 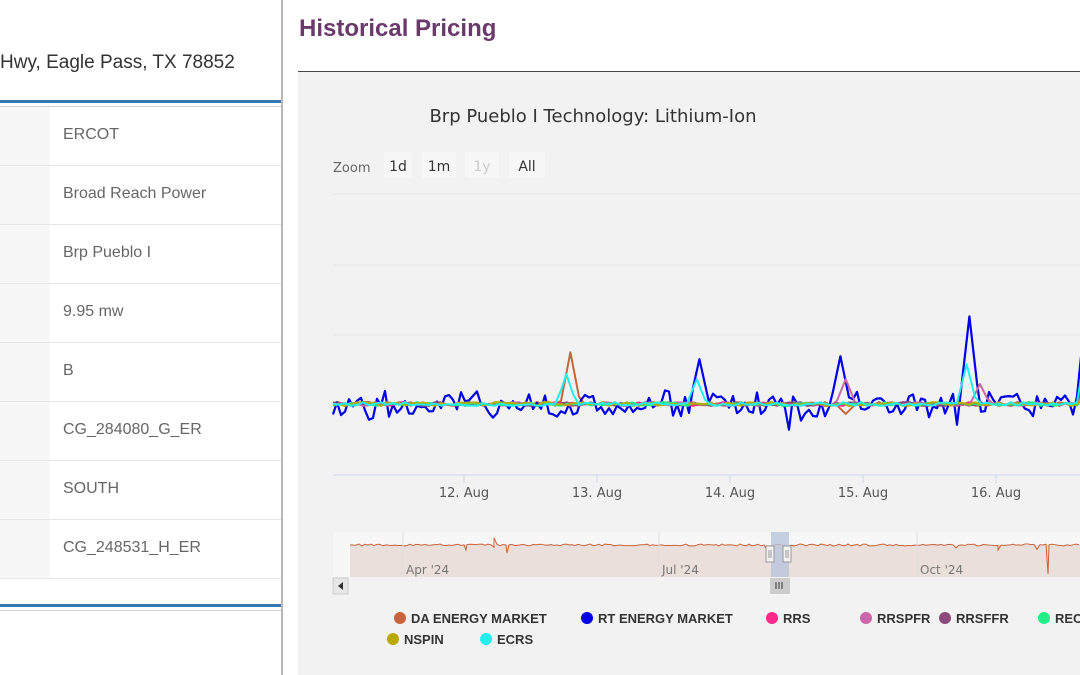 What do you see at coordinates (941, 570) in the screenshot?
I see `navigator-label: Oct '24` at bounding box center [941, 570].